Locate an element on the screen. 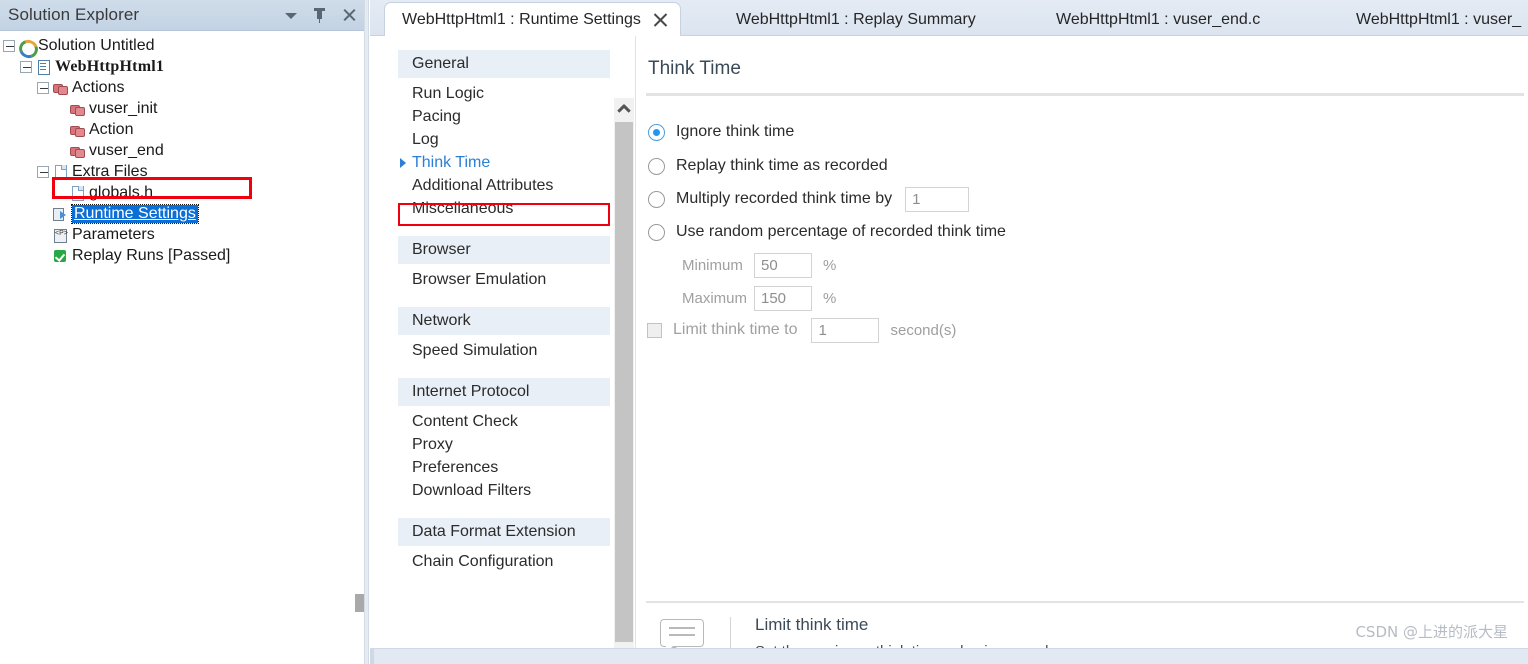 The image size is (1528, 664). nav-item: Proxy is located at coordinates (504, 444).